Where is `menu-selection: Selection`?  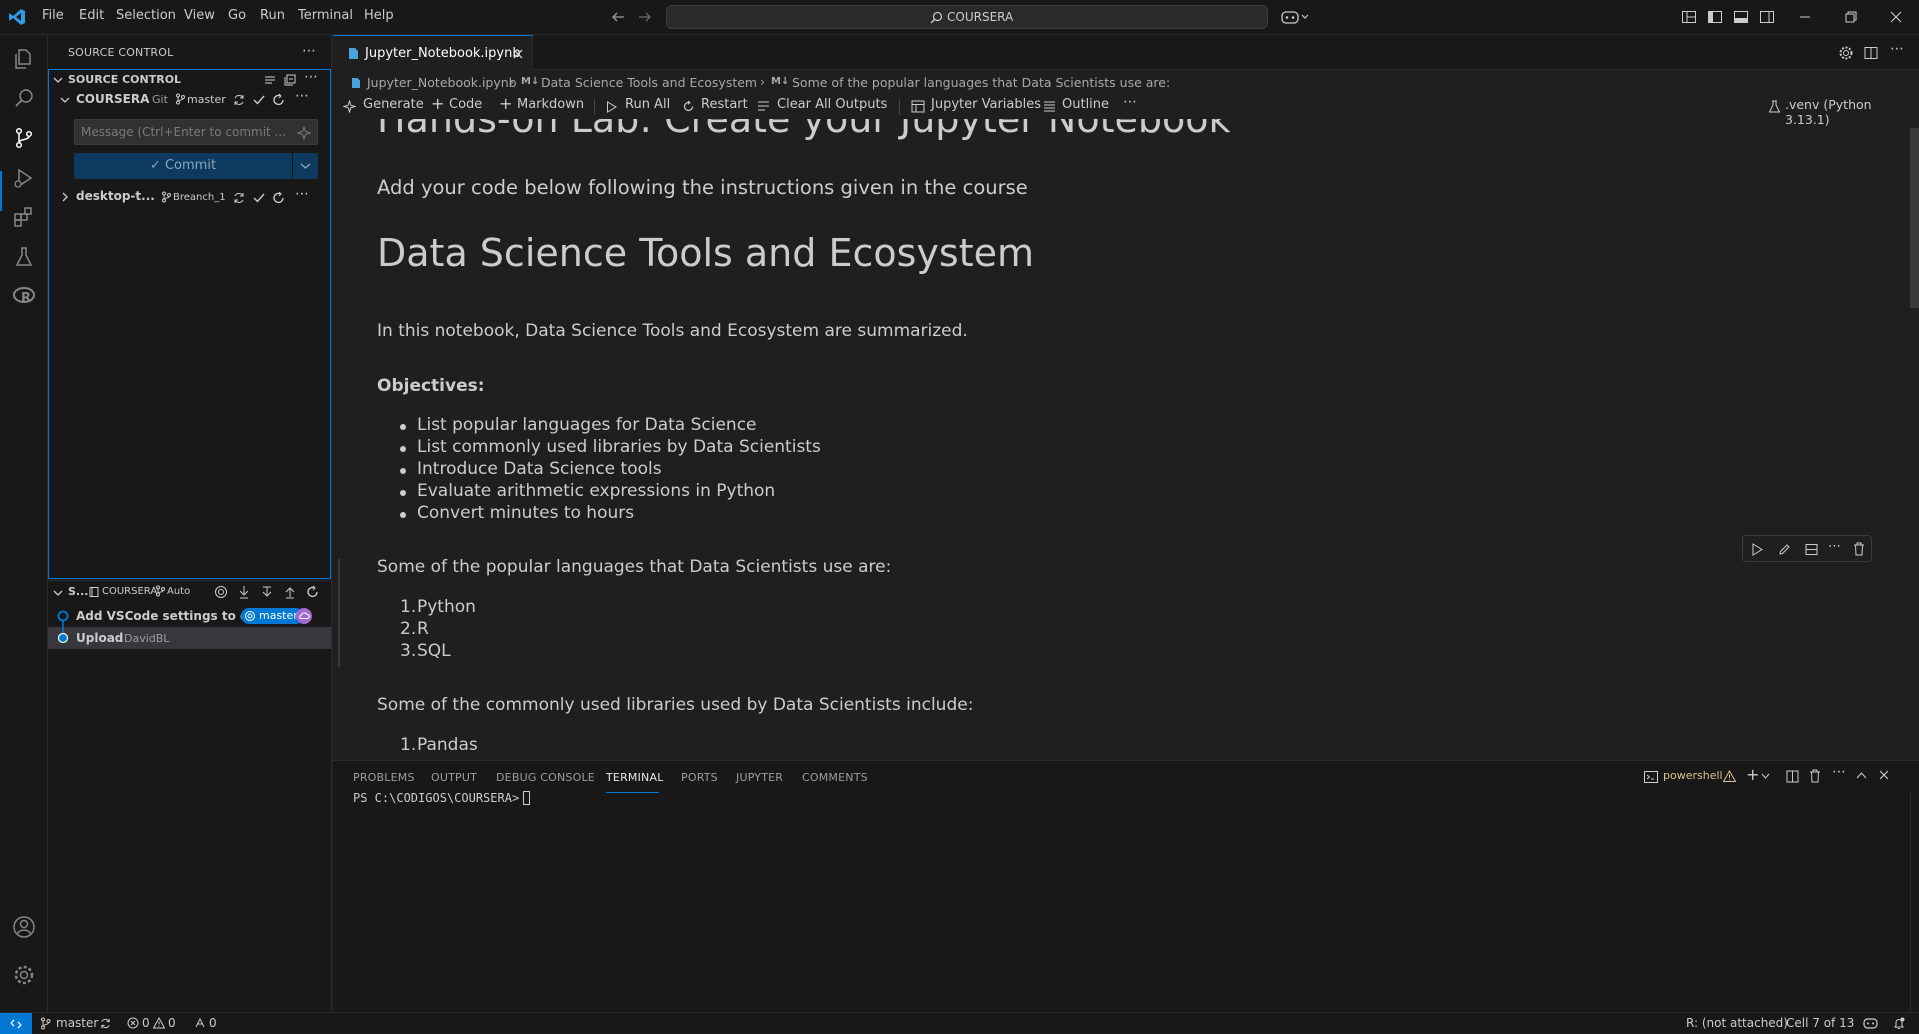 menu-selection: Selection is located at coordinates (146, 15).